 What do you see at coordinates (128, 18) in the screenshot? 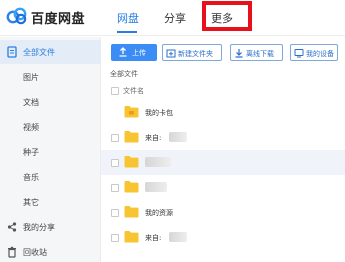
I see `tab-netdisk: 网盘` at bounding box center [128, 18].